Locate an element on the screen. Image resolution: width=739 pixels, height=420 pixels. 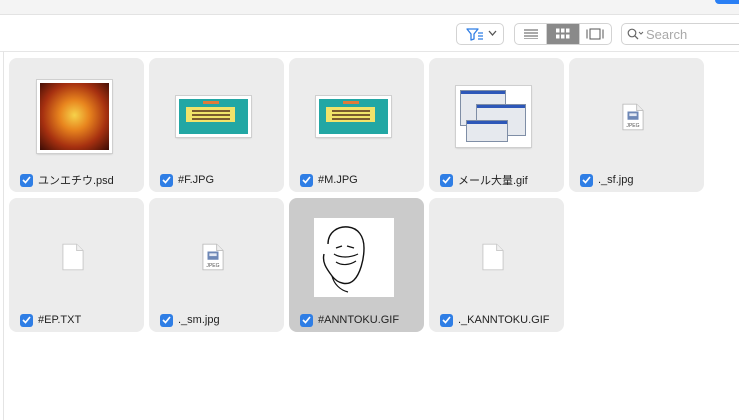
file-item: #M.JPG is located at coordinates (356, 125).